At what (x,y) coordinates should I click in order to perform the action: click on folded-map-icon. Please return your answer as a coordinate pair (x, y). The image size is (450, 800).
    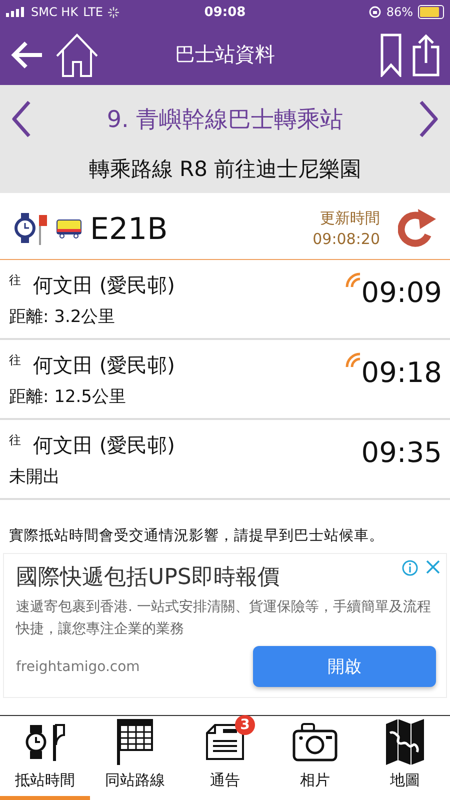
    Looking at the image, I should click on (405, 742).